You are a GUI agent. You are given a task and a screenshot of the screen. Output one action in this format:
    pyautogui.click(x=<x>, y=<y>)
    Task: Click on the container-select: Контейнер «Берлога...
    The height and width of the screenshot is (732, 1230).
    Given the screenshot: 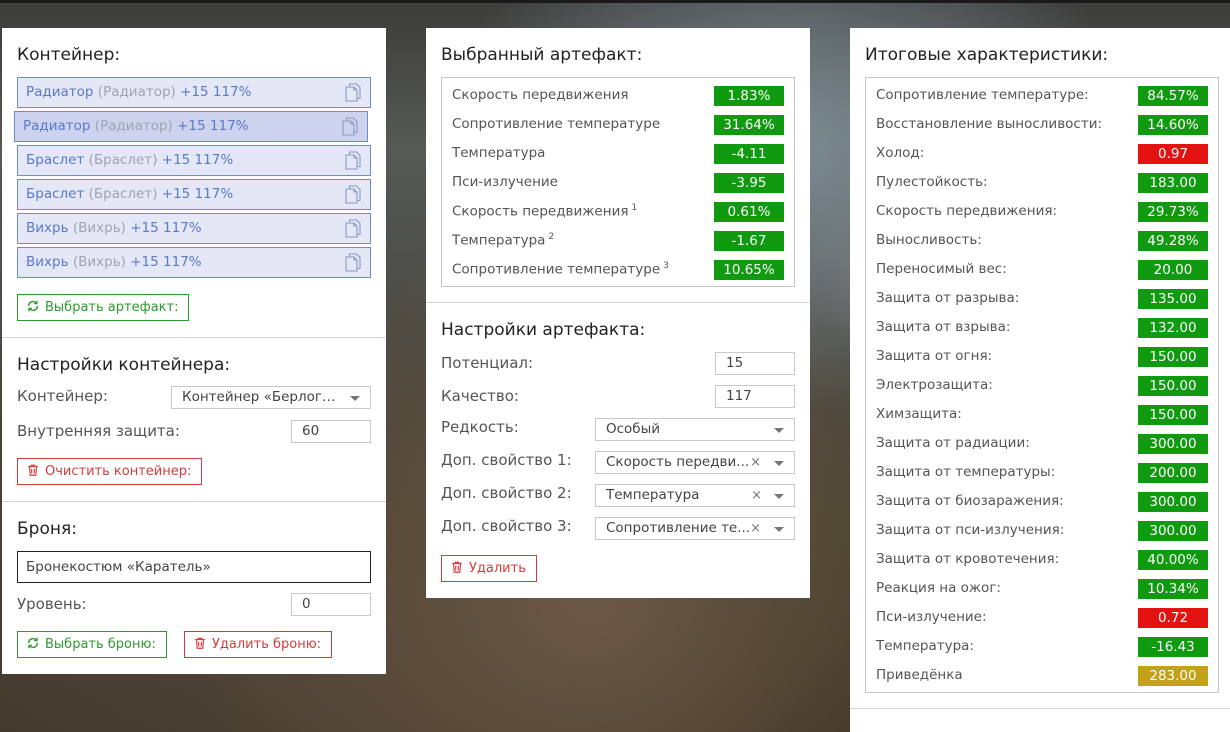 What is the action you would take?
    pyautogui.click(x=271, y=397)
    